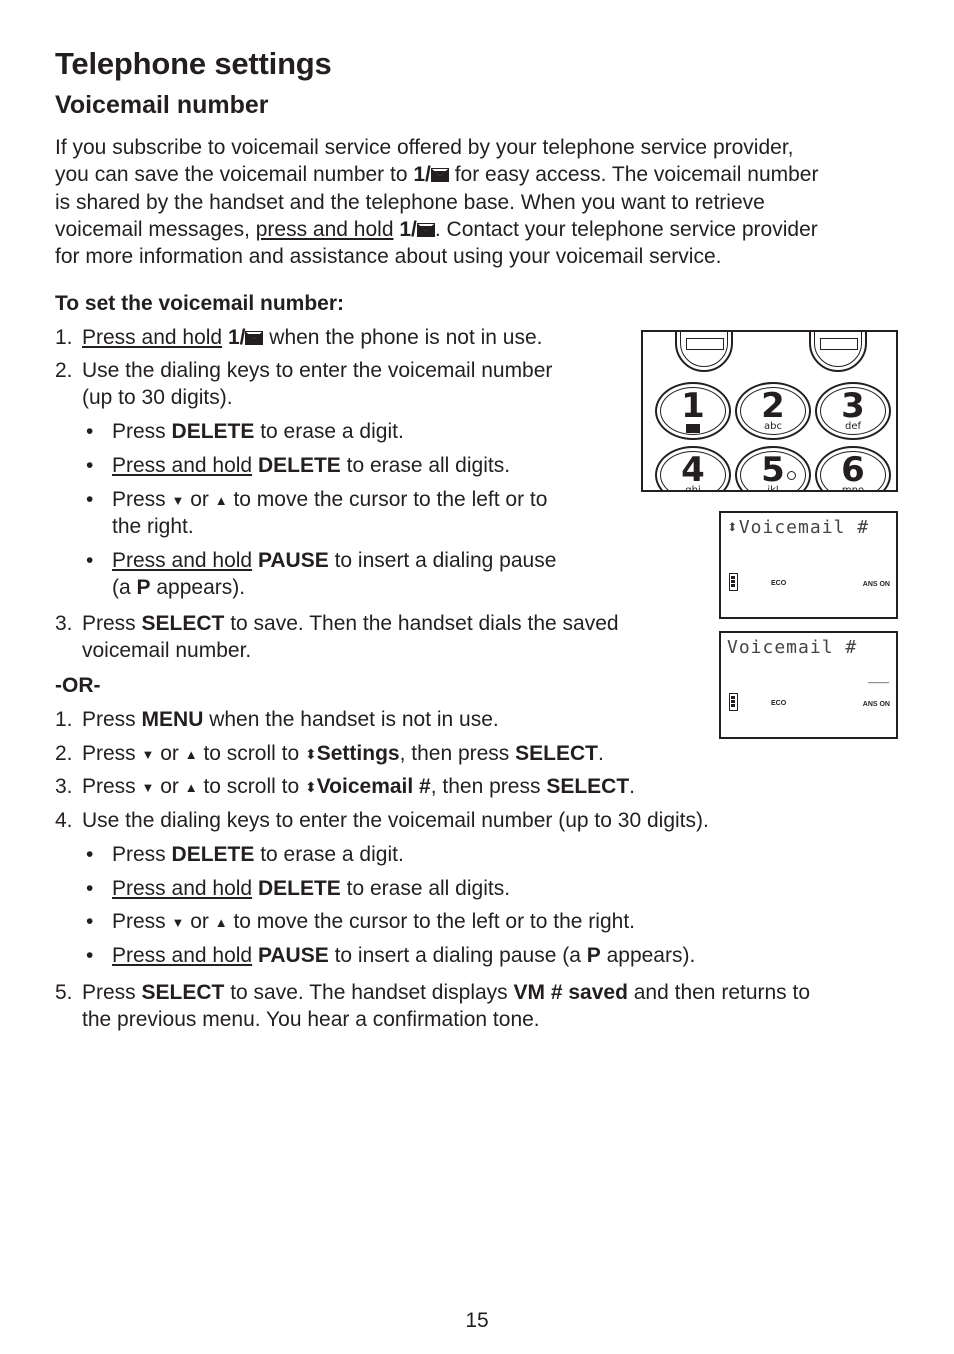  Describe the element at coordinates (64, 992) in the screenshot. I see `m2-step-5: 5.` at that location.